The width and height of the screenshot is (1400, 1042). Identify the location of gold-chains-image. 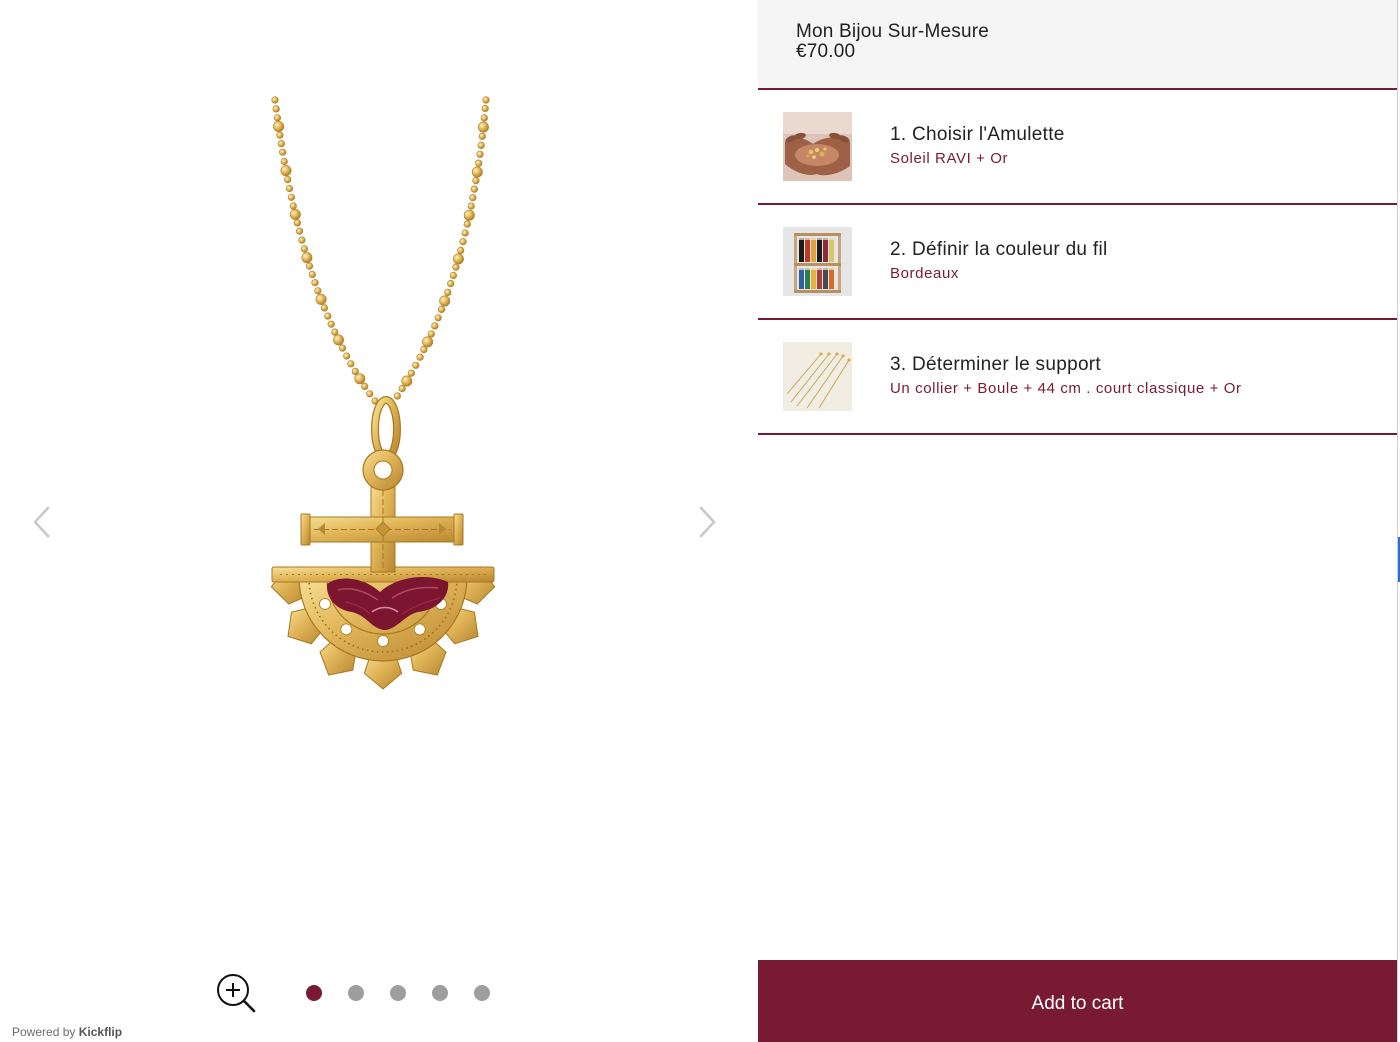
(817, 376).